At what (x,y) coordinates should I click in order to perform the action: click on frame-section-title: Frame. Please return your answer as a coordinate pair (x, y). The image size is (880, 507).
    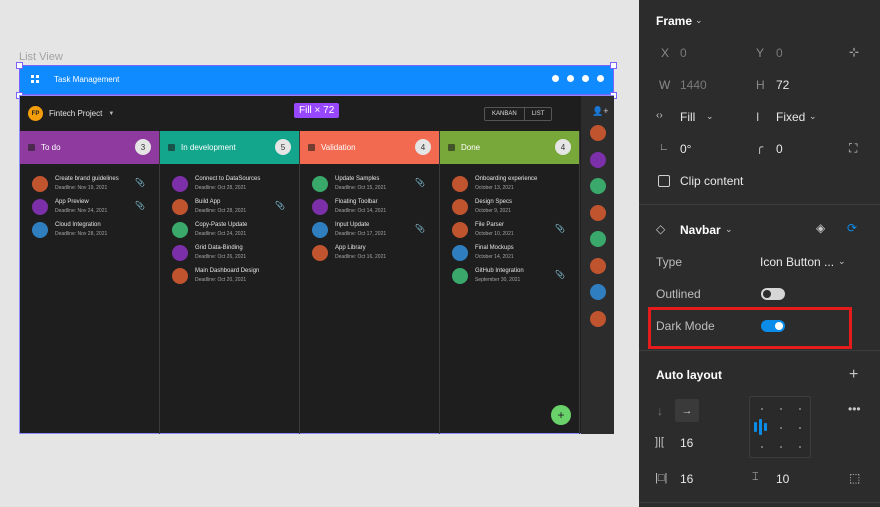
    Looking at the image, I should click on (674, 21).